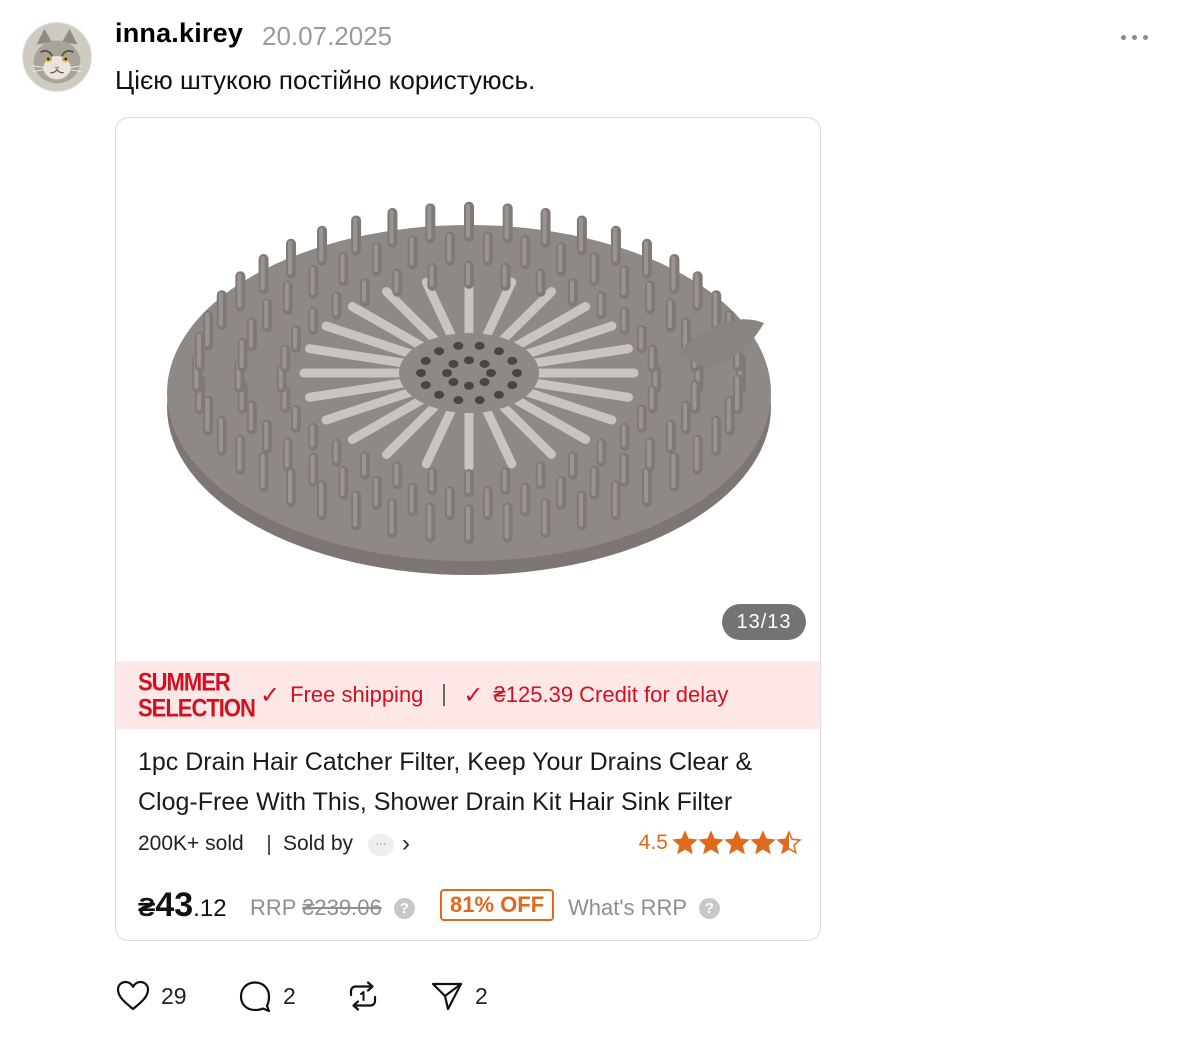 This screenshot has width=1200, height=1048. I want to click on repost-button, so click(363, 996).